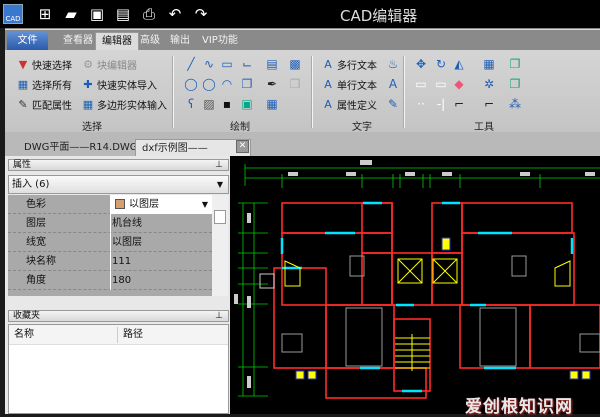 This screenshot has height=417, width=600. What do you see at coordinates (127, 242) in the screenshot?
I see `property-value: 以图层` at bounding box center [127, 242].